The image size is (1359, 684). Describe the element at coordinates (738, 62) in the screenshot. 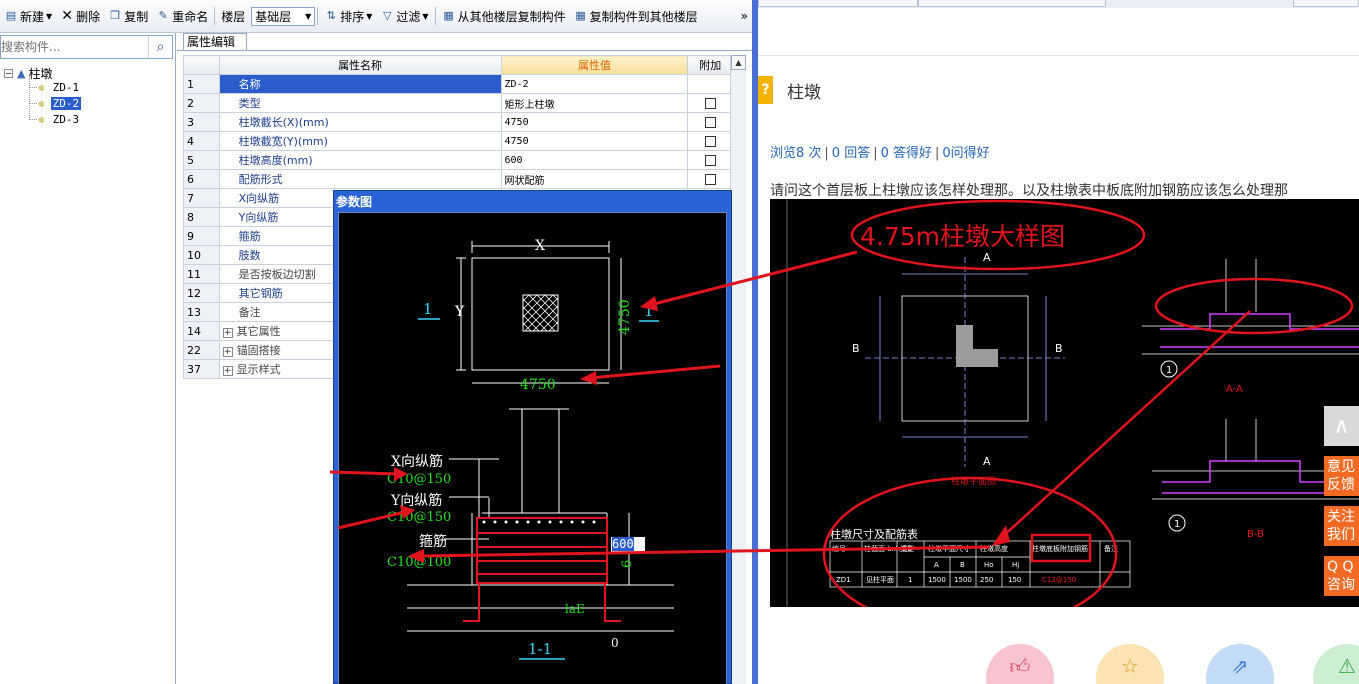

I see `scroll-up-icon: ▲` at that location.